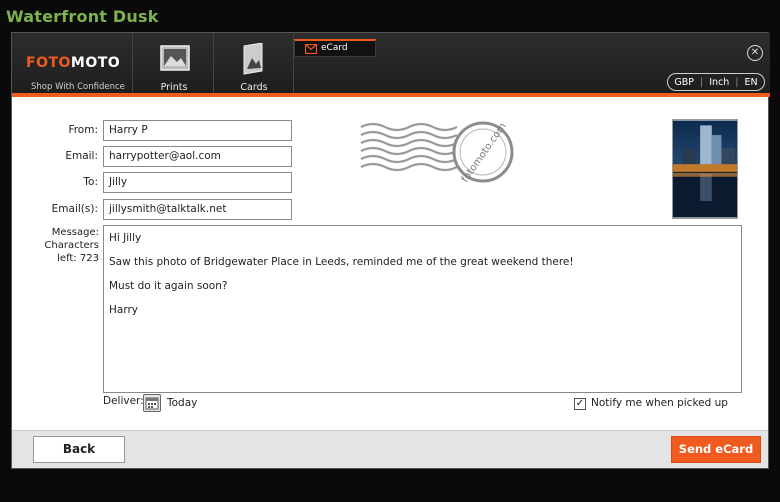 Image resolution: width=780 pixels, height=502 pixels. Describe the element at coordinates (82, 16) in the screenshot. I see `page-title: Waterfront Dusk` at that location.